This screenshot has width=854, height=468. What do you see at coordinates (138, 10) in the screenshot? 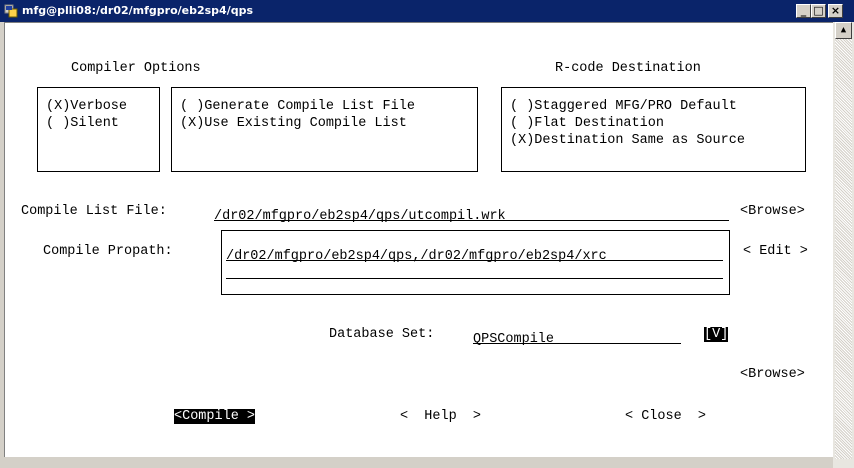
I see `window-title: mfg@plli08:/dr02/mfgpro/eb2sp4/qps` at bounding box center [138, 10].